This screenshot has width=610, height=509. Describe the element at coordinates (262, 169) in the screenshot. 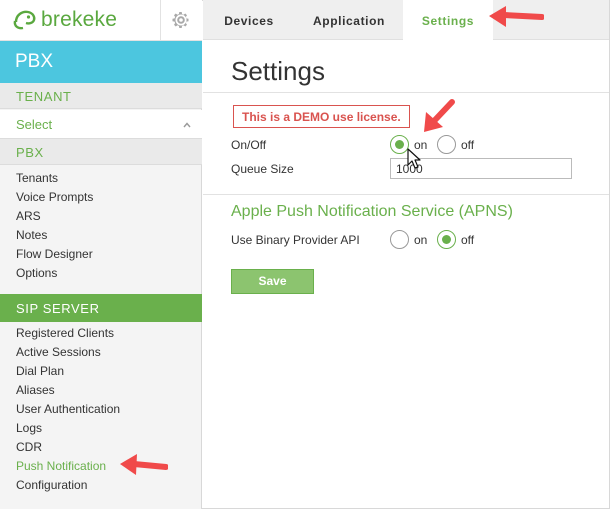

I see `queue-size-label: Queue Size` at that location.